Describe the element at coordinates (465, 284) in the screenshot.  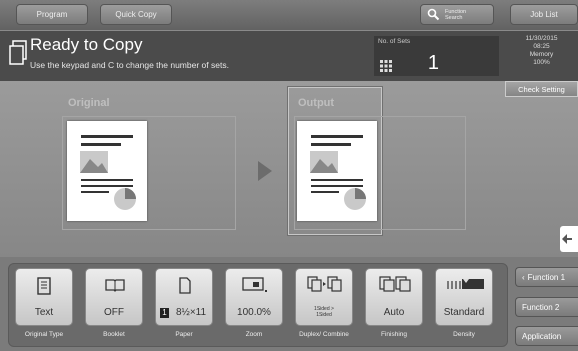
I see `density-icon` at that location.